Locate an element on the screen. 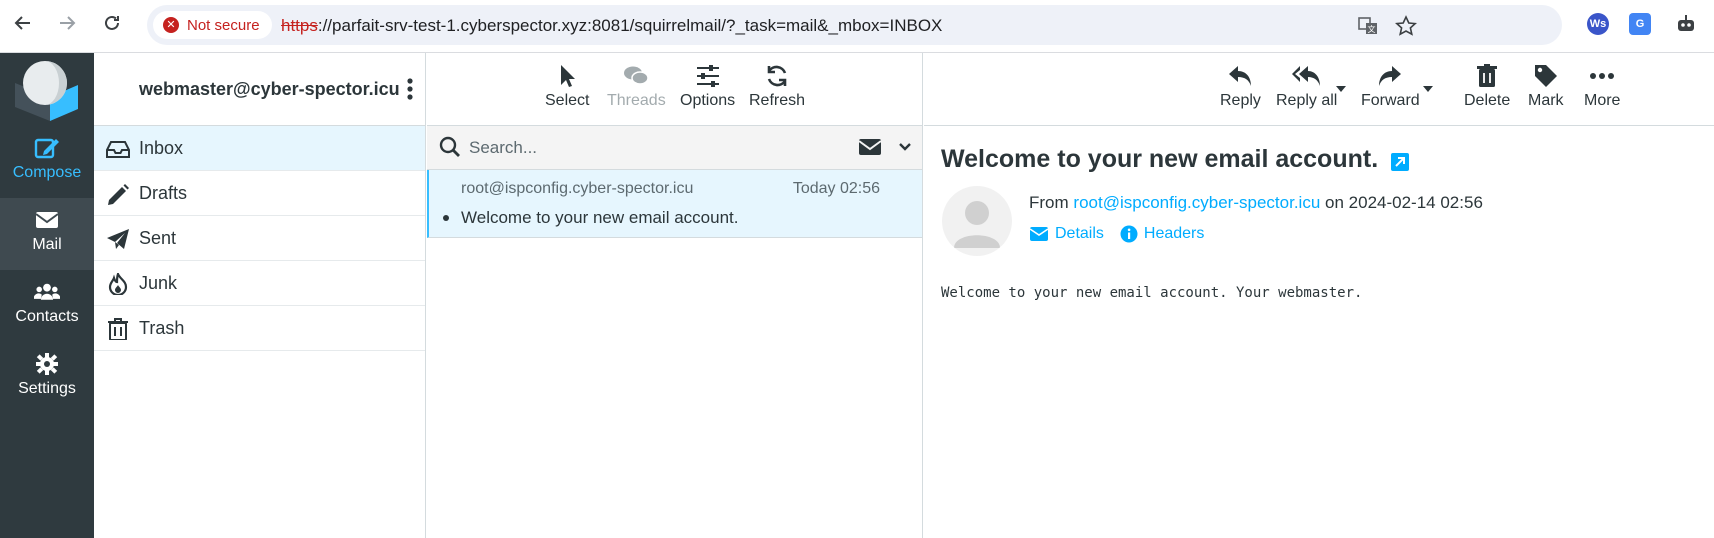  nav-compose-label: Compose is located at coordinates (47, 172).